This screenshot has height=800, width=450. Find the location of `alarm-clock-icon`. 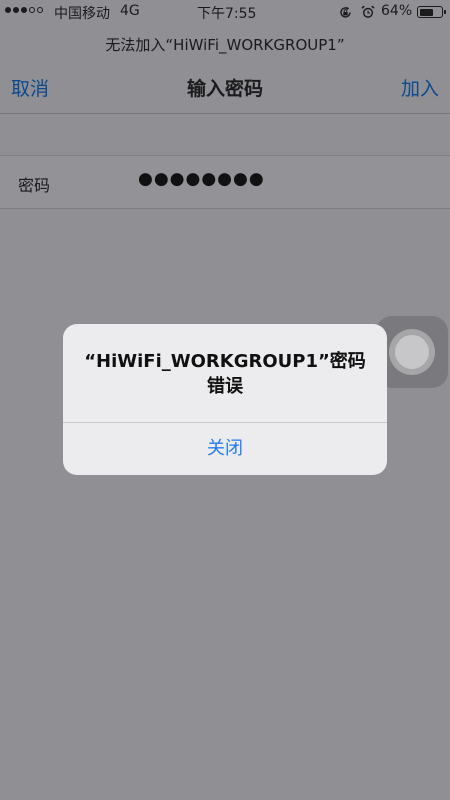

alarm-clock-icon is located at coordinates (368, 11).